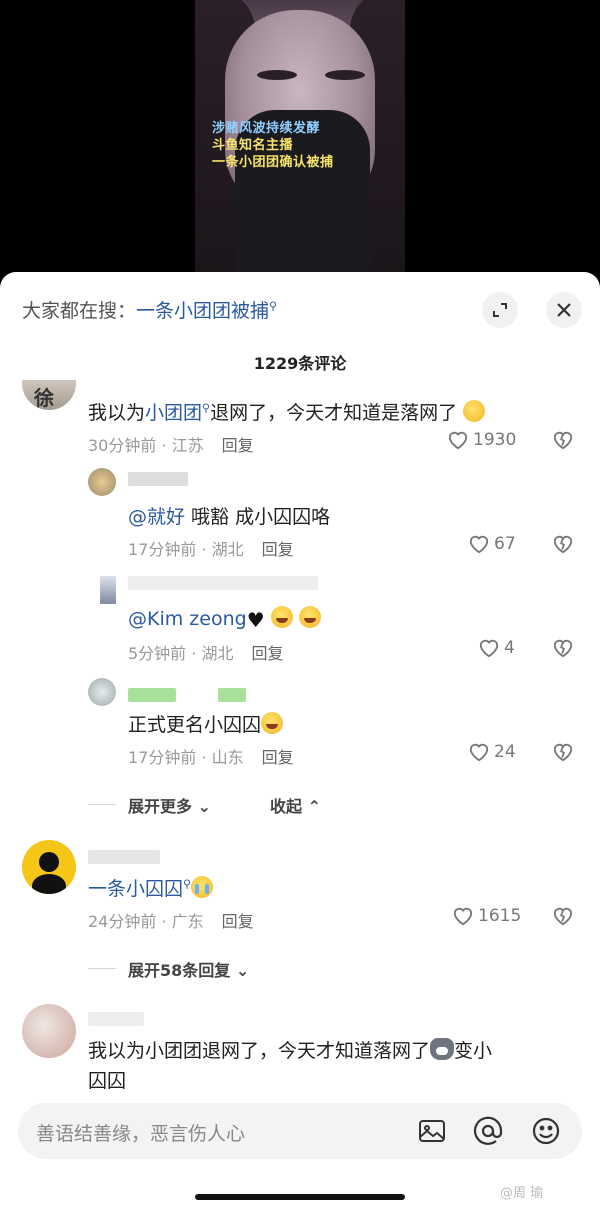 The height and width of the screenshot is (1211, 600). I want to click on close-icon, so click(564, 310).